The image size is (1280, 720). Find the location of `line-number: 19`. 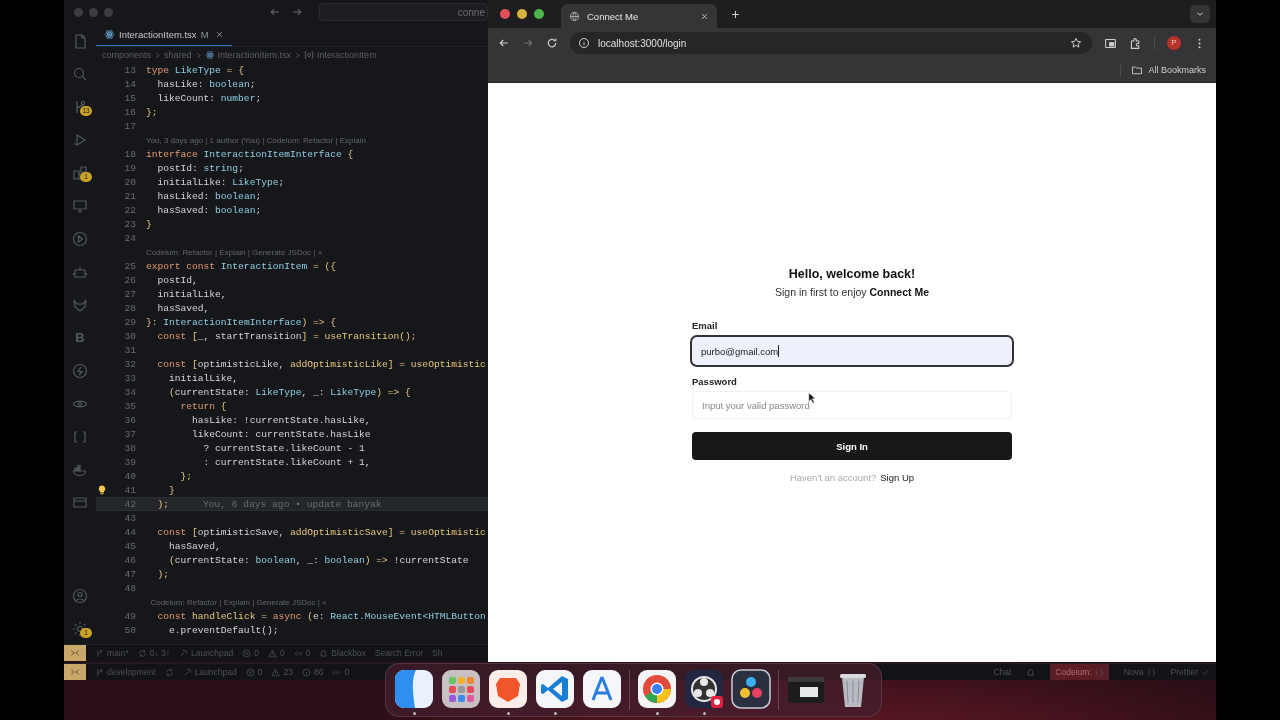

line-number: 19 is located at coordinates (129, 168).